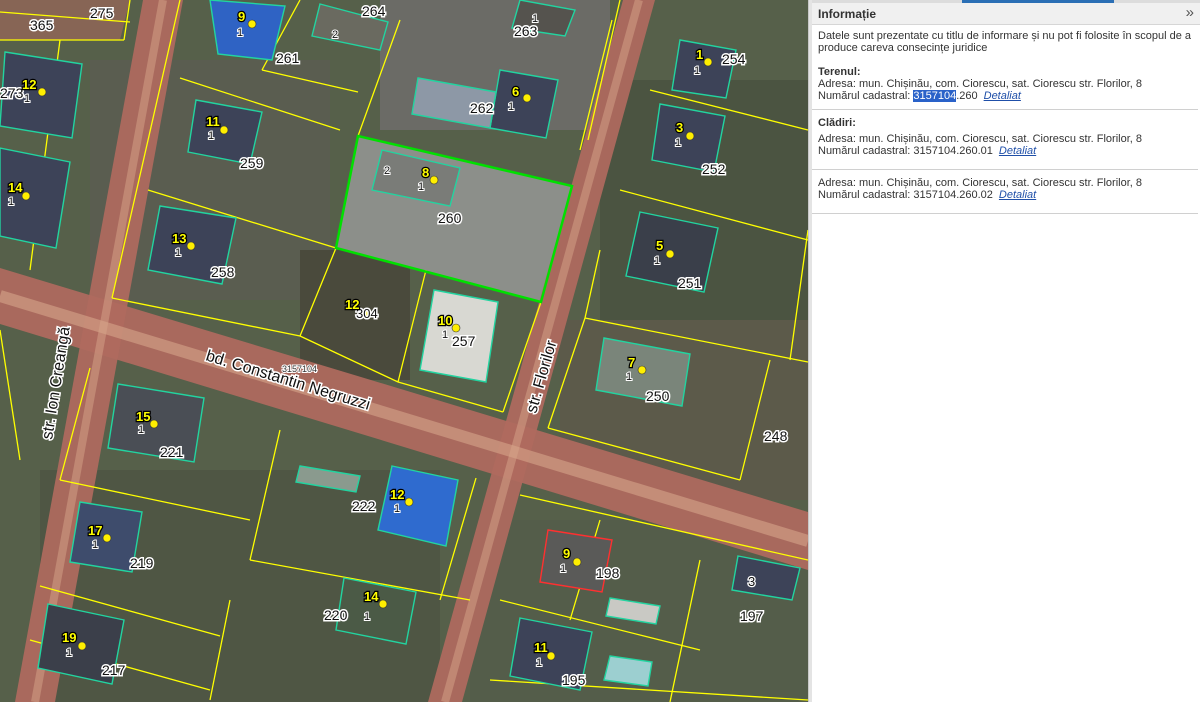  What do you see at coordinates (445, 320) in the screenshot?
I see `house-number: 10` at bounding box center [445, 320].